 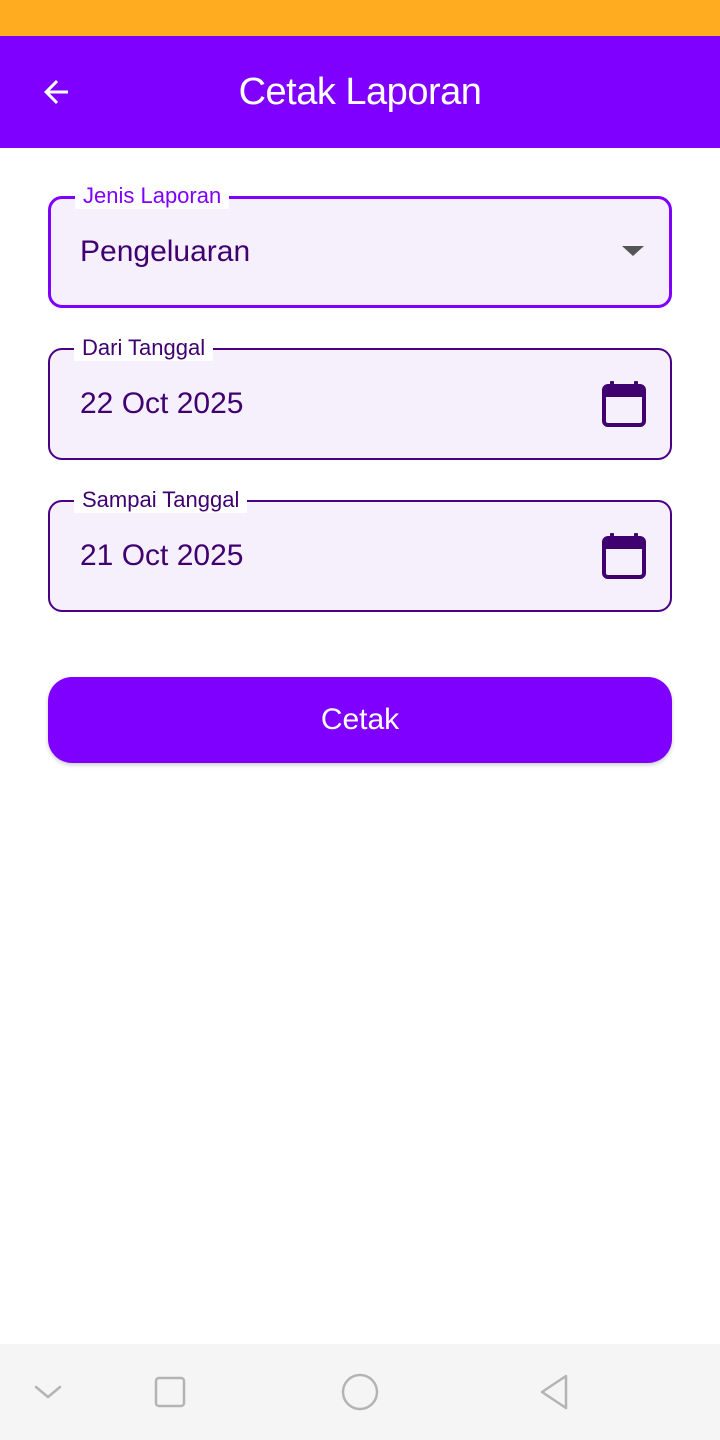 I want to click on date-from-field: Dari Tanggal 22 Oct 2025, so click(x=360, y=397).